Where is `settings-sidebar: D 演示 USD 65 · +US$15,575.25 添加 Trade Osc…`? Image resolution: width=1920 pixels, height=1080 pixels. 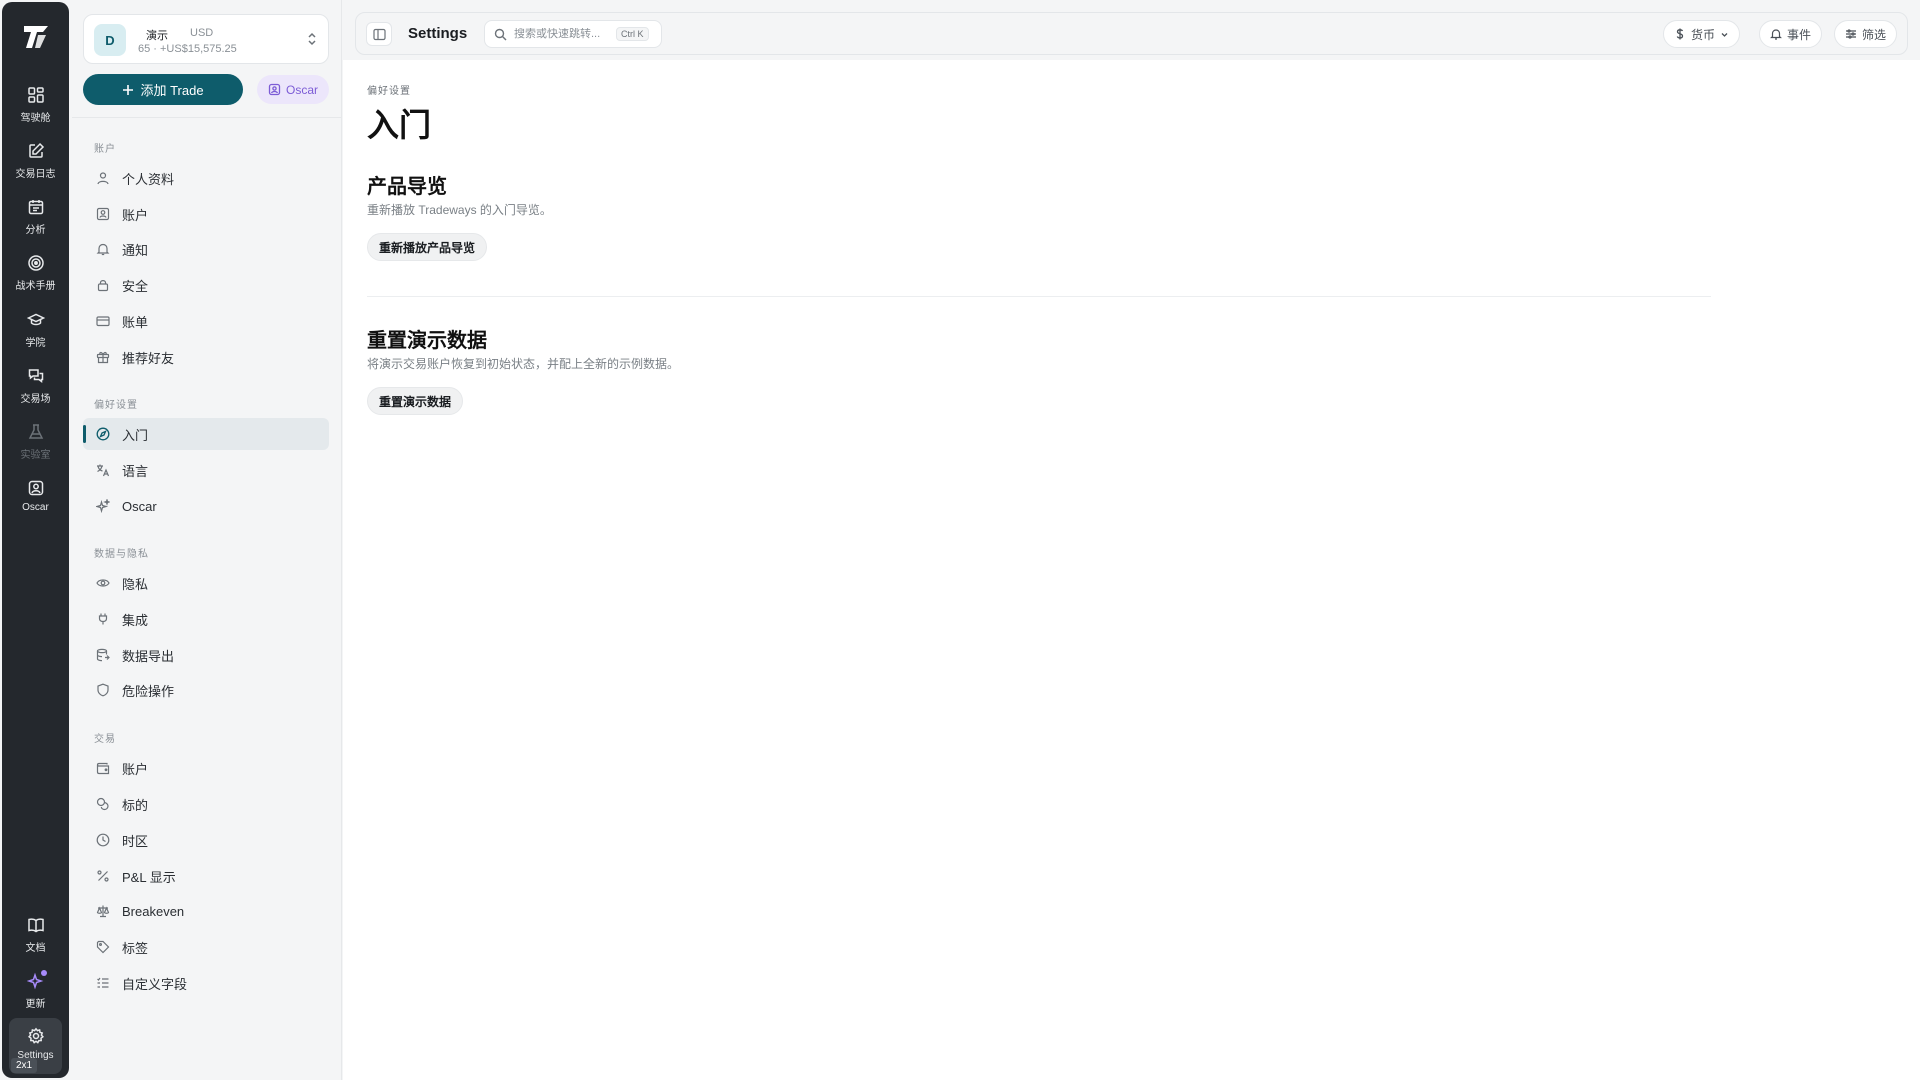 settings-sidebar: D 演示 USD 65 · +US$15,575.25 添加 Trade Osc… is located at coordinates (207, 540).